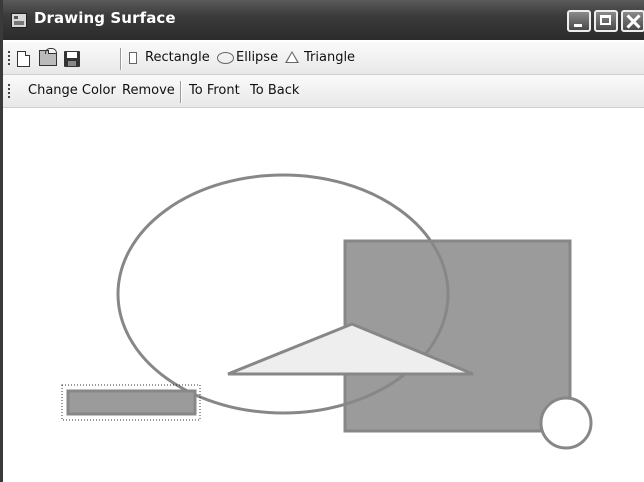 Image resolution: width=644 pixels, height=482 pixels. Describe the element at coordinates (72, 90) in the screenshot. I see `change-color-button: Change Color` at that location.